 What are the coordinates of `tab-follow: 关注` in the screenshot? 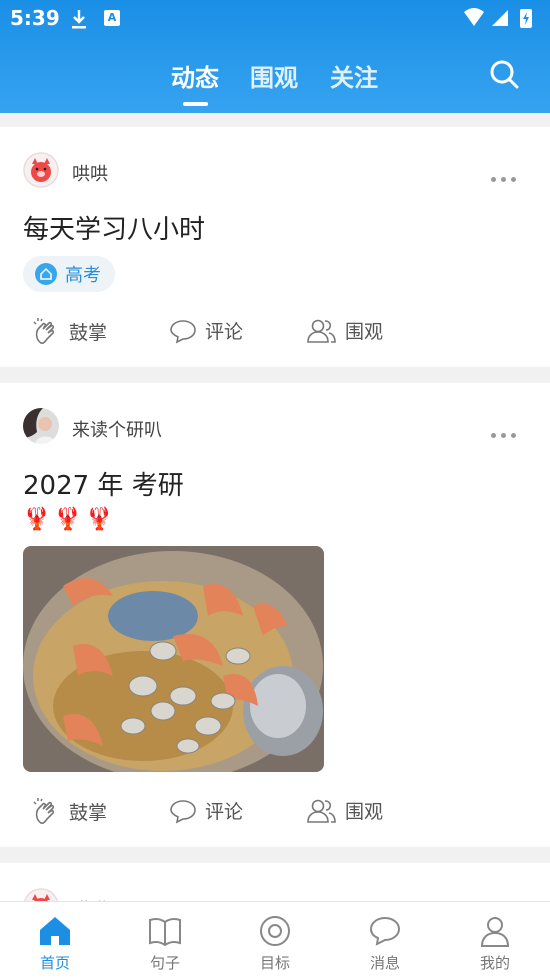 It's located at (354, 75).